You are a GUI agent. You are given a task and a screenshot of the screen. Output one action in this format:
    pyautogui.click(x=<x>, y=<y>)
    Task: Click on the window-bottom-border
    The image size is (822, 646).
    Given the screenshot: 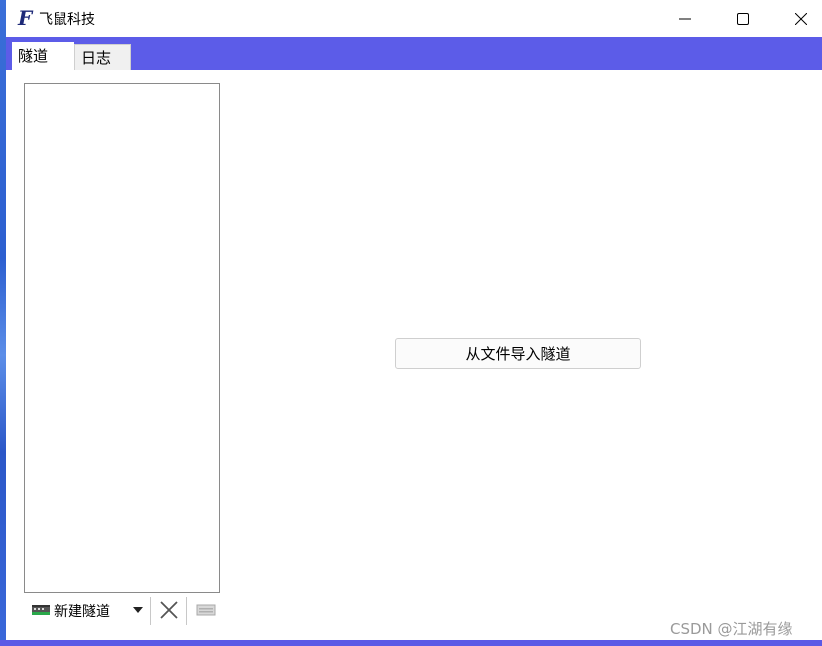 What is the action you would take?
    pyautogui.click(x=411, y=643)
    